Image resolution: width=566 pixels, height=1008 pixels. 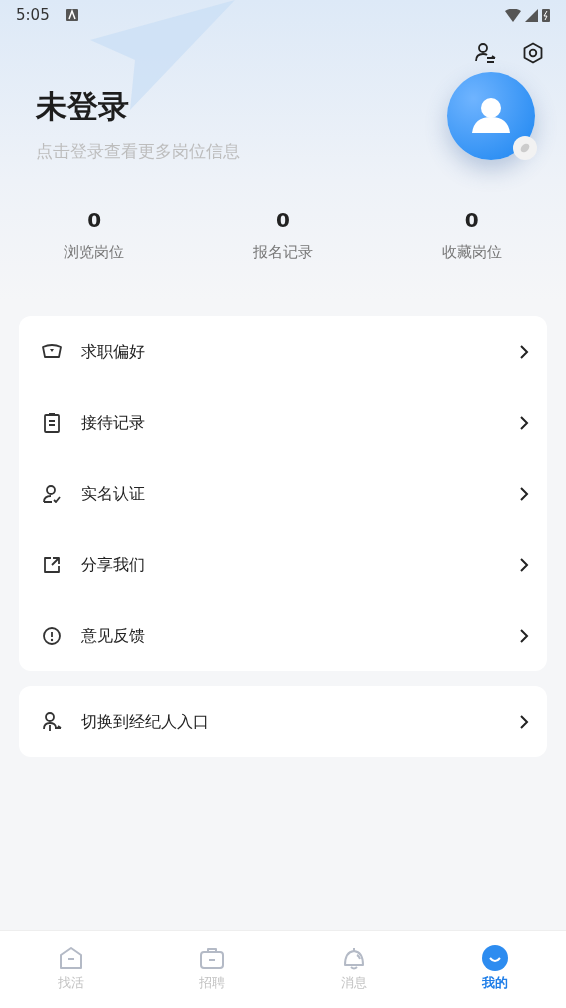 I want to click on switch-account-icon, so click(x=485, y=52).